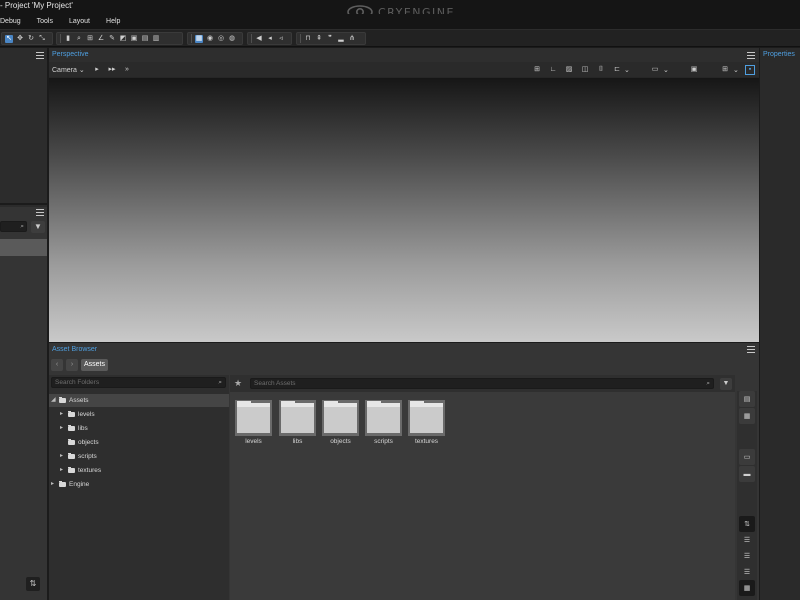 The height and width of the screenshot is (600, 800). I want to click on tree-item-libs: ▸ libs, so click(139, 428).